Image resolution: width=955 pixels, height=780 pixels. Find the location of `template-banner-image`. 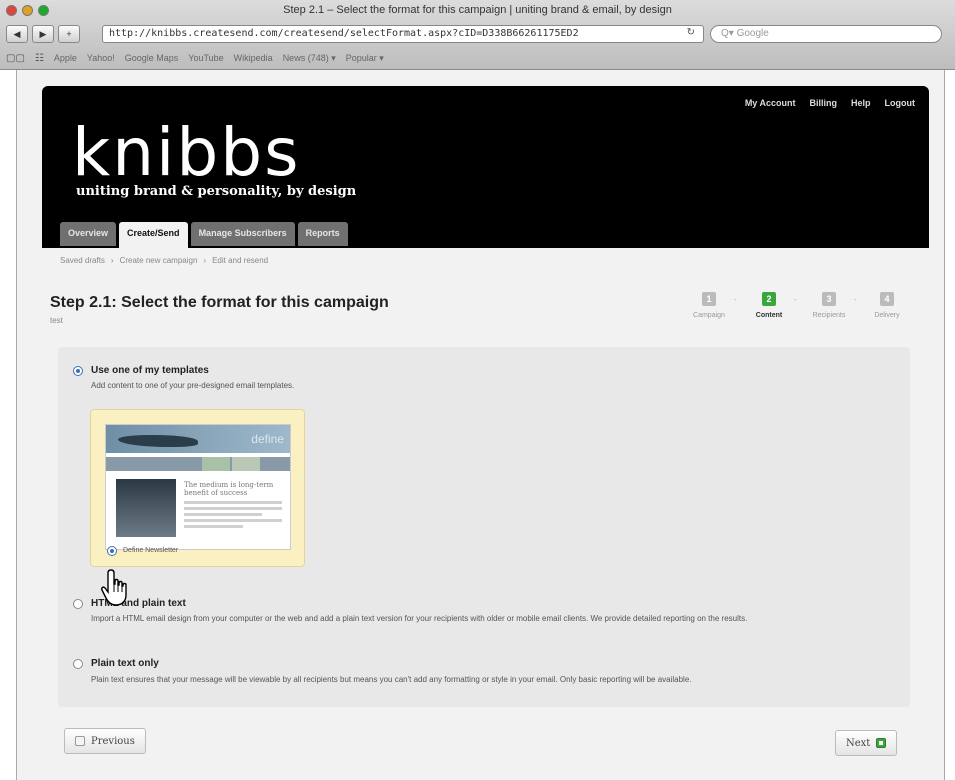

template-banner-image is located at coordinates (158, 441).